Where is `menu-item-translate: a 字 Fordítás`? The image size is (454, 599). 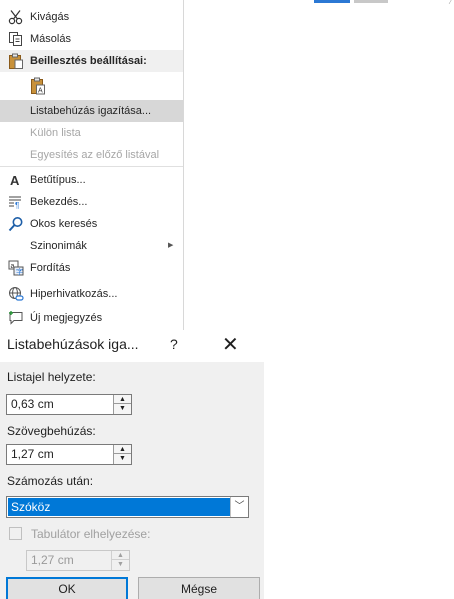 menu-item-translate: a 字 Fordítás is located at coordinates (91, 268).